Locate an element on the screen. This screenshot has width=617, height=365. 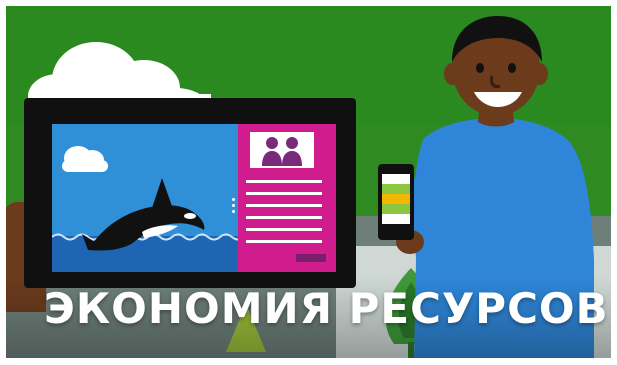
people-icon is located at coordinates (282, 151).